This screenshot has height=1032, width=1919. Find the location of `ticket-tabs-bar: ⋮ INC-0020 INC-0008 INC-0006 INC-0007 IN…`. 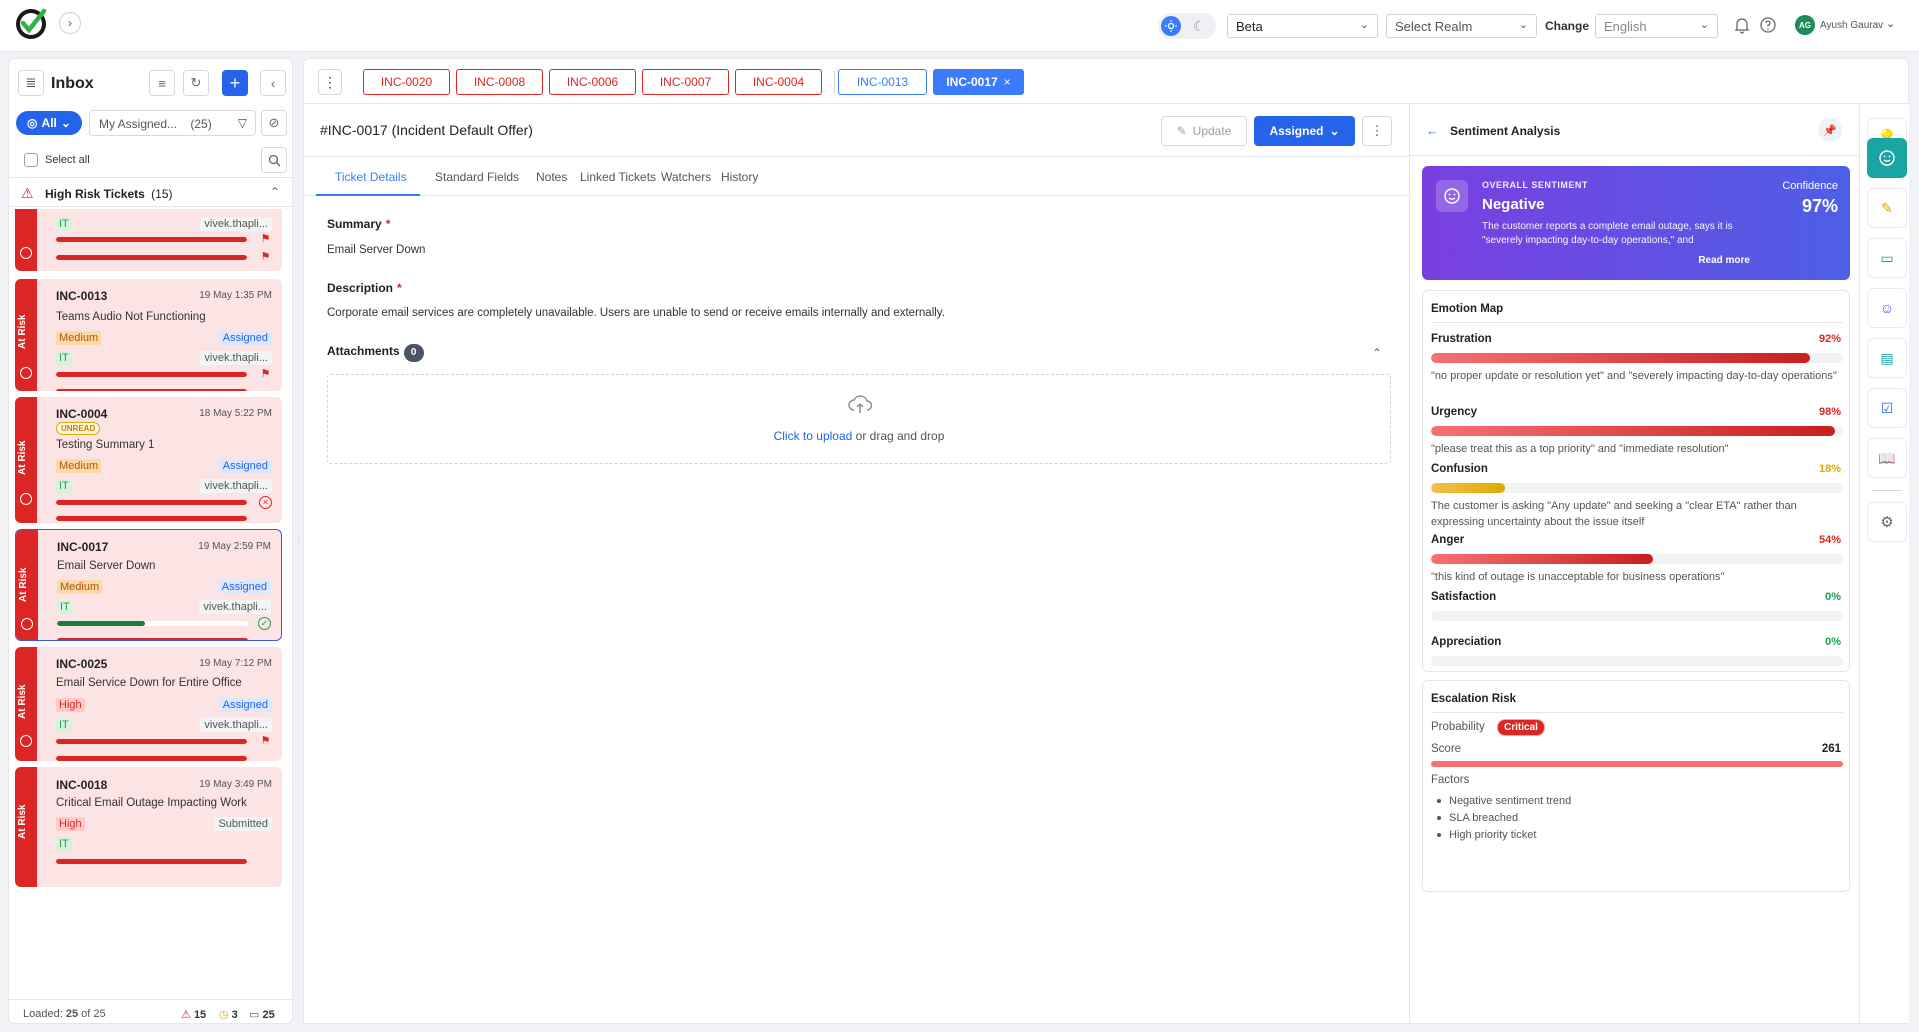

ticket-tabs-bar: ⋮ INC-0020 INC-0008 INC-0006 INC-0007 IN… is located at coordinates (1106, 81).